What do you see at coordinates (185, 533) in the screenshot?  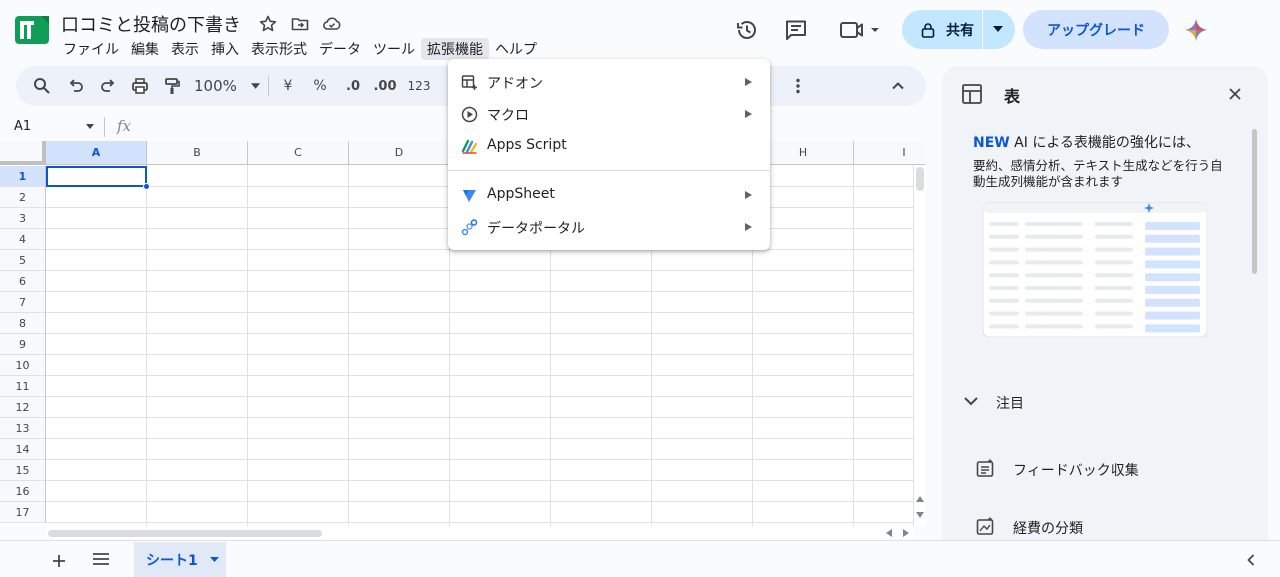 I see `horizontal-scroll-thumb` at bounding box center [185, 533].